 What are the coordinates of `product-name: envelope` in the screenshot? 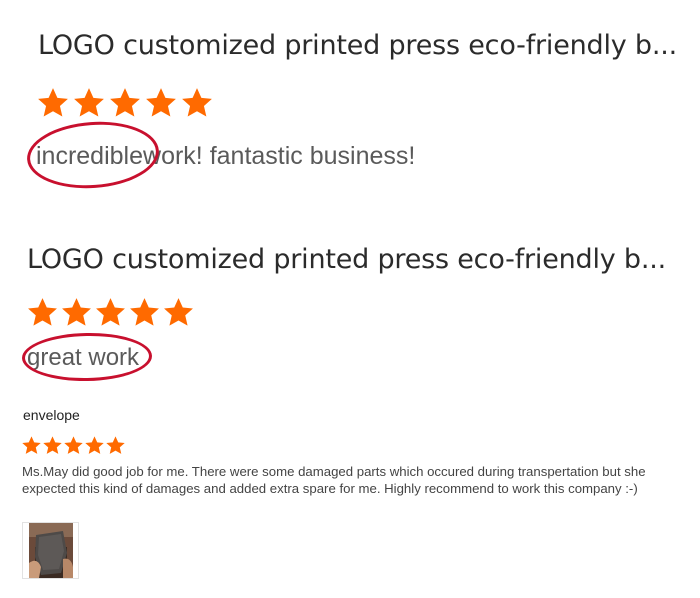 It's located at (51, 415).